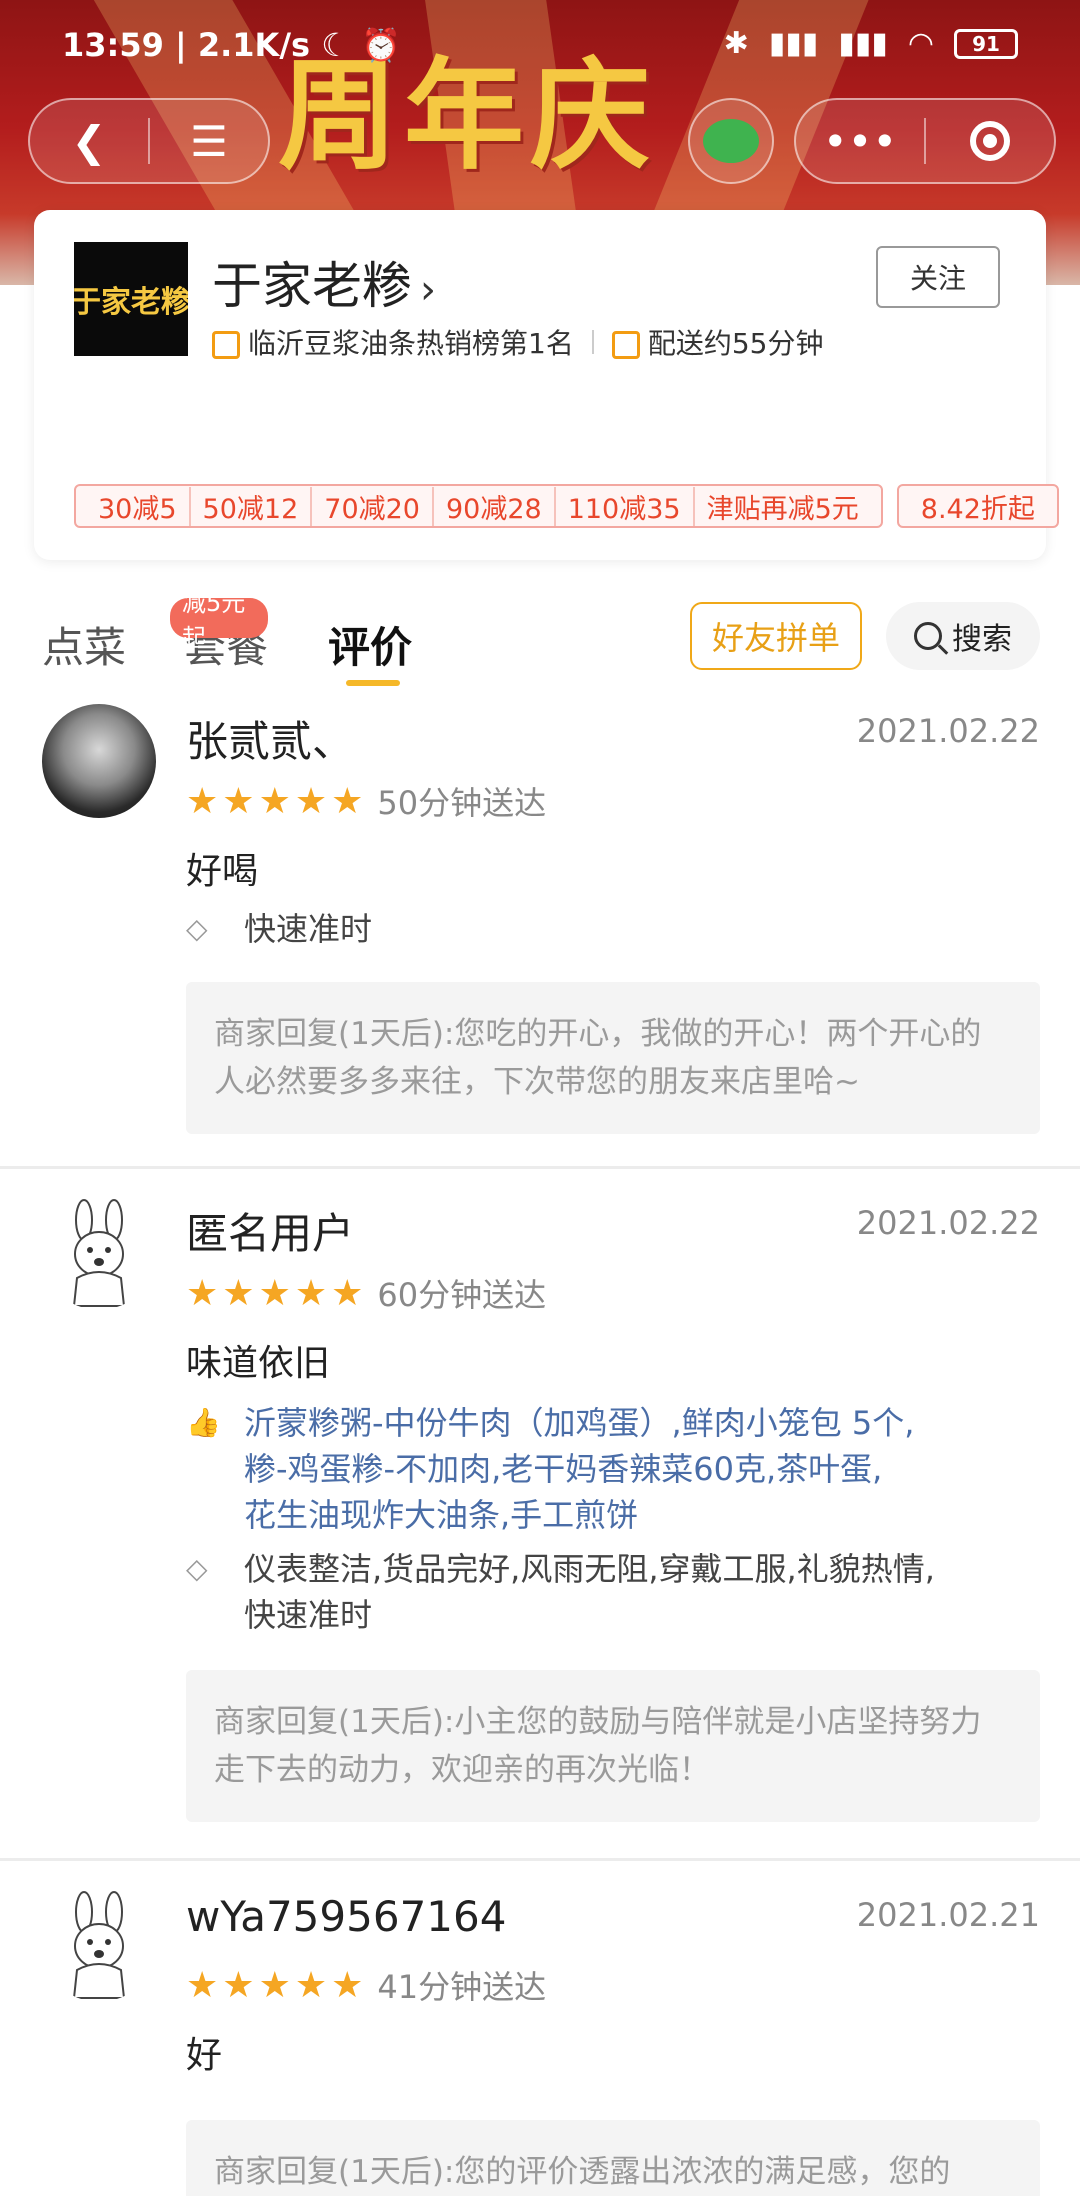  What do you see at coordinates (495, 506) in the screenshot?
I see `coupon-item: 90减28` at bounding box center [495, 506].